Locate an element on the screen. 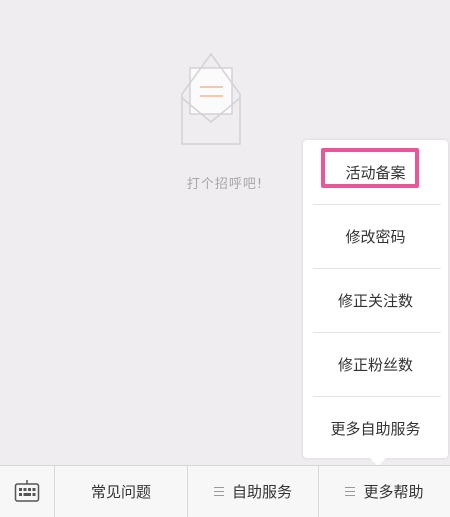  tab-more-help: 更多帮助 is located at coordinates (384, 491).